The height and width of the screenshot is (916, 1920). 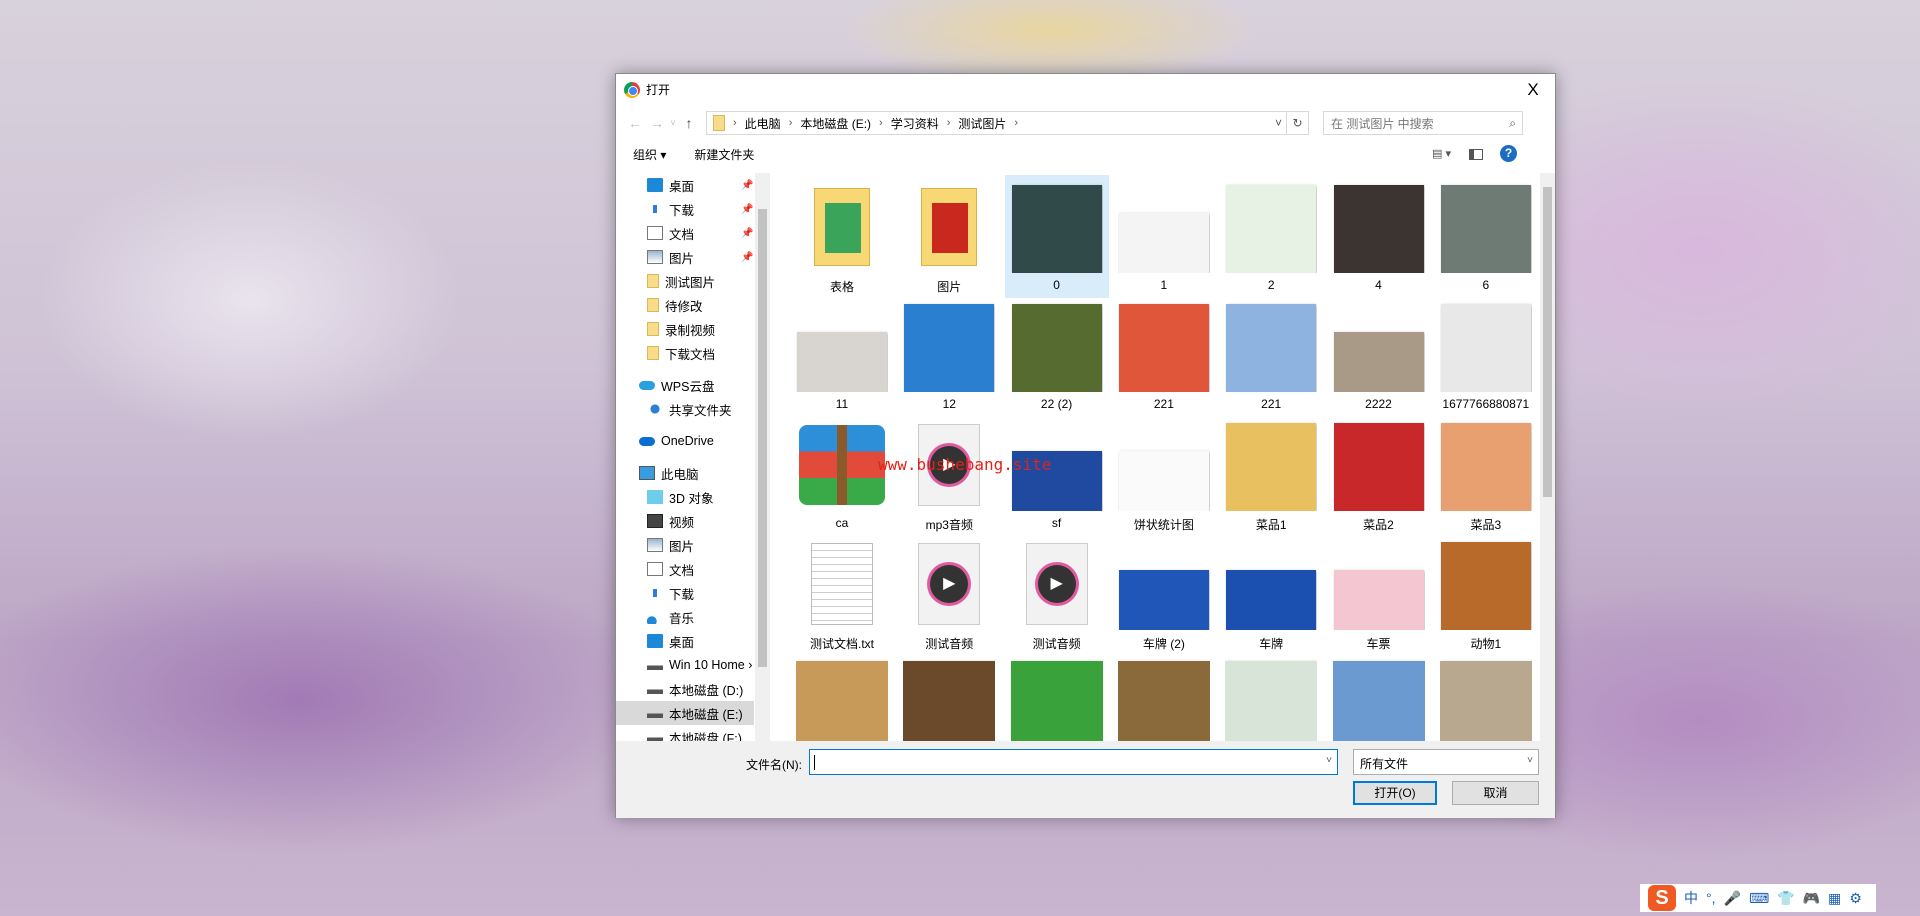 What do you see at coordinates (693, 257) in the screenshot?
I see `sidebar-item: 图片 📌` at bounding box center [693, 257].